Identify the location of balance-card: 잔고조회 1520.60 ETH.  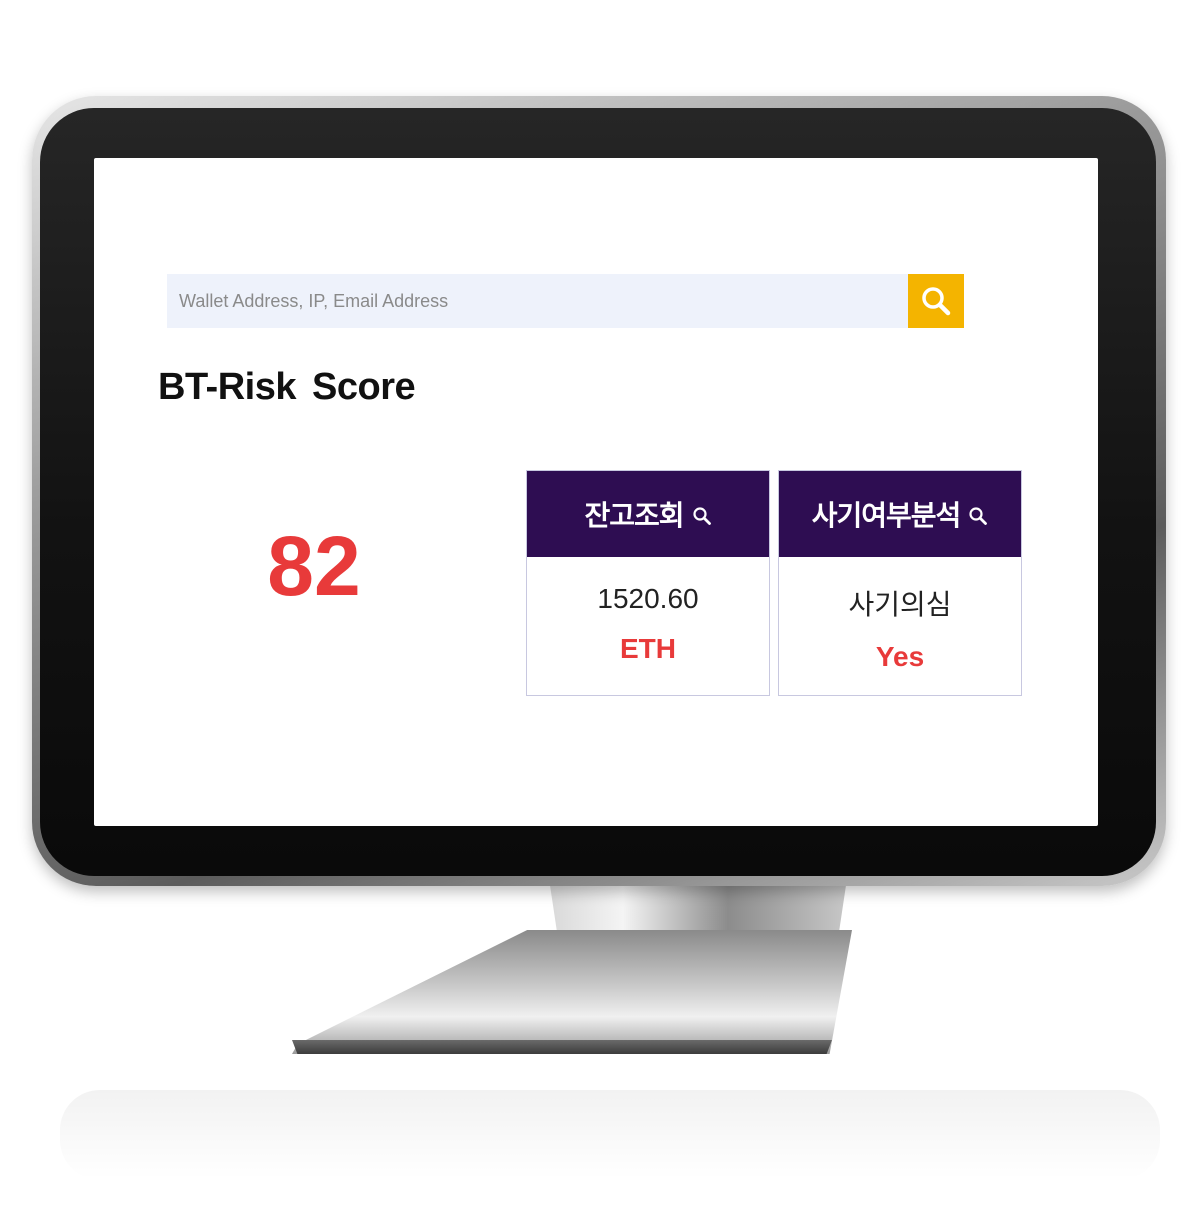
(648, 583).